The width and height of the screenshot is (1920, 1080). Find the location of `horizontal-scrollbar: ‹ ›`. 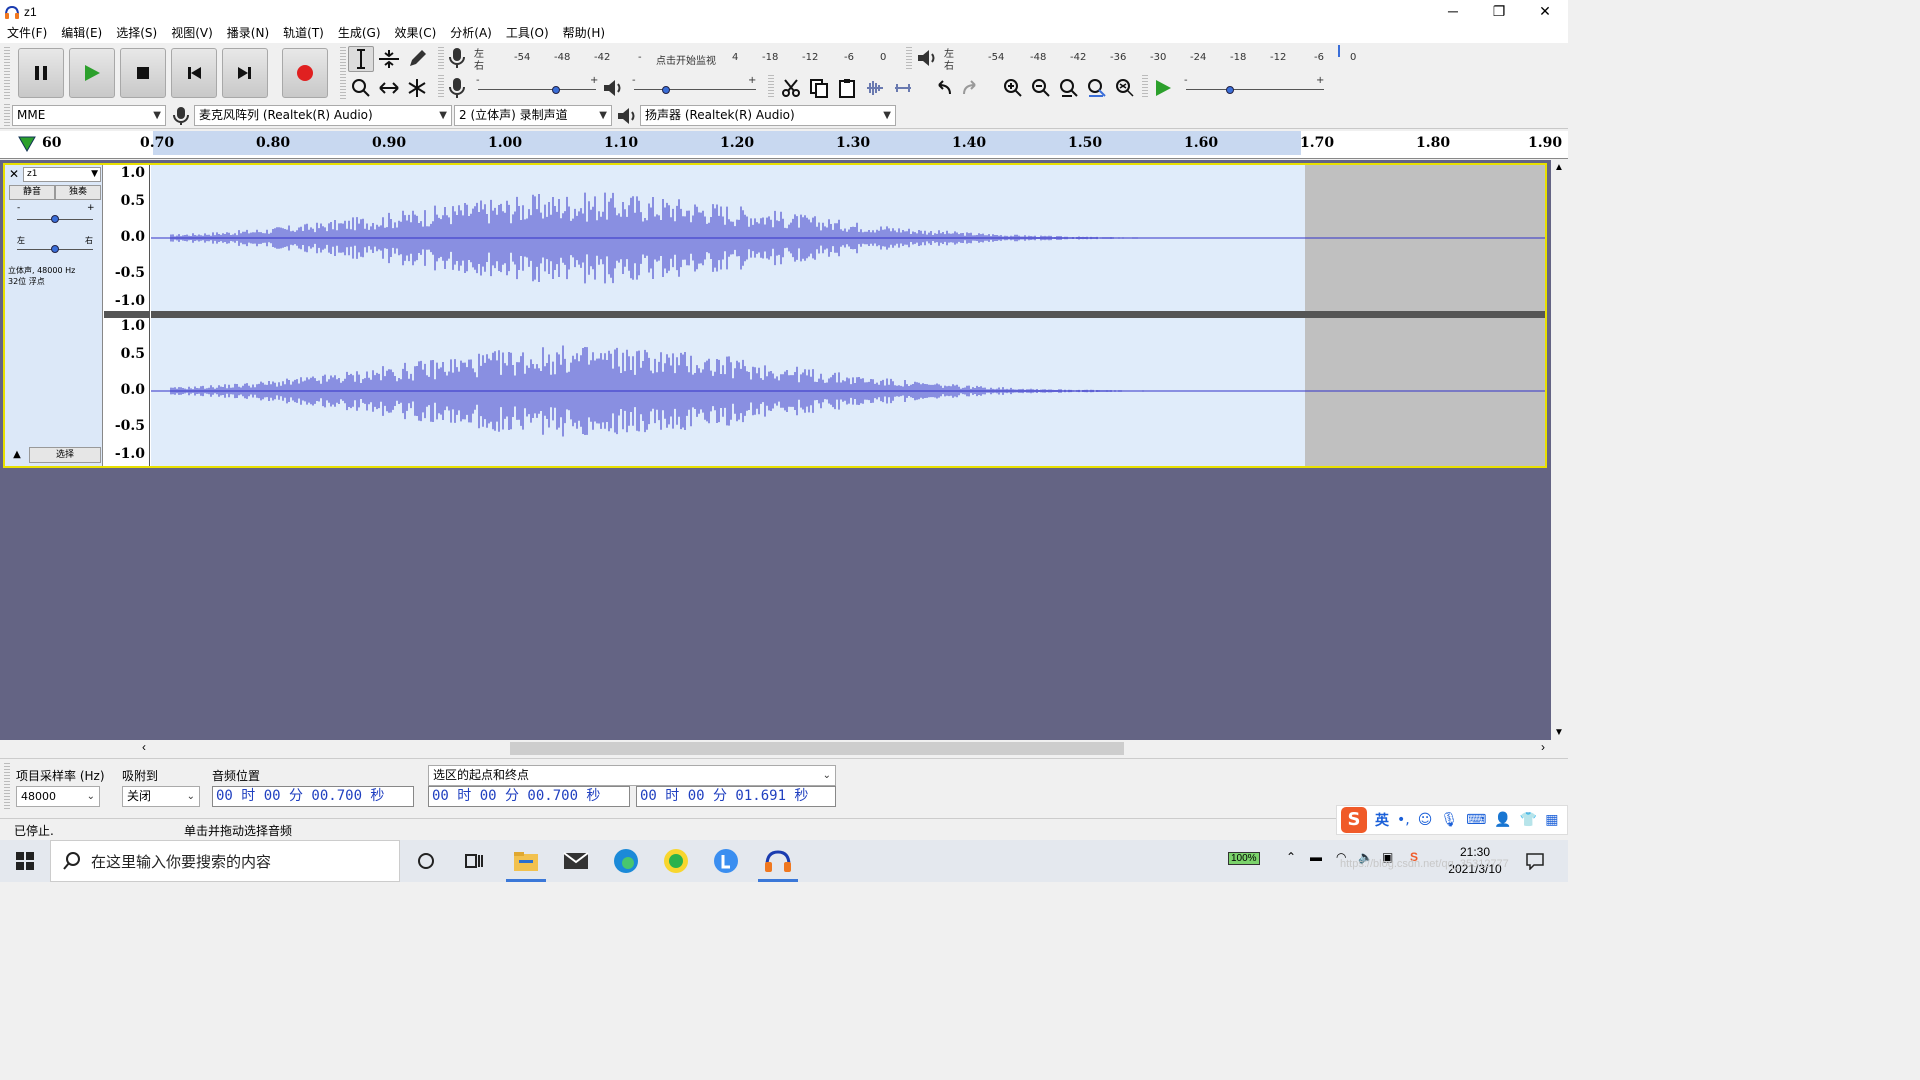

horizontal-scrollbar: ‹ › is located at coordinates (845, 748).